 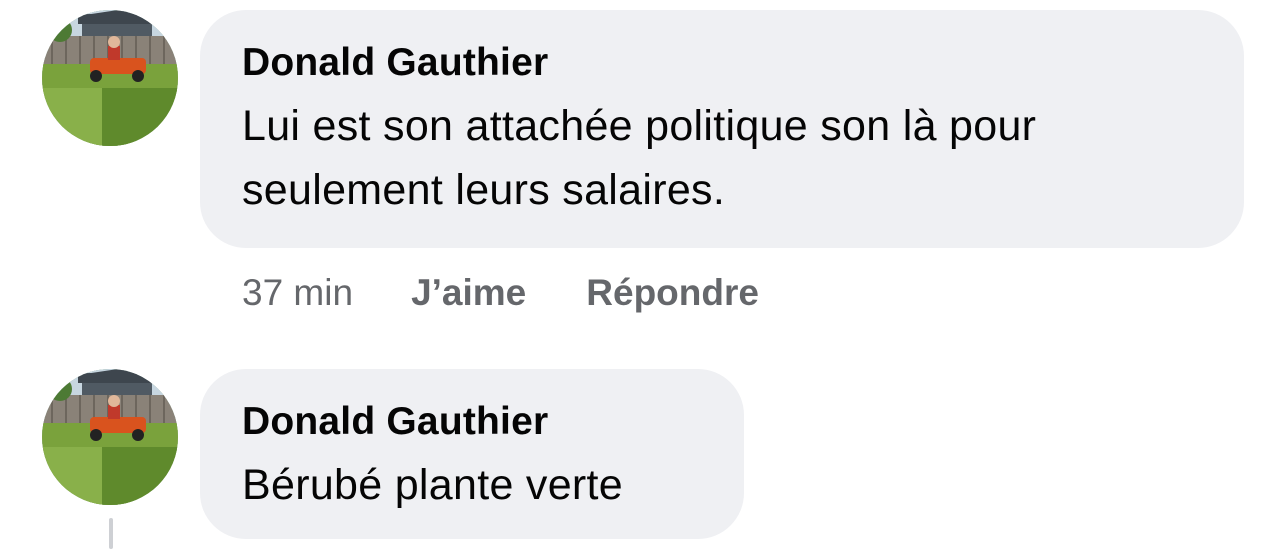 What do you see at coordinates (297, 293) in the screenshot?
I see `comment-timestamp: 37 min` at bounding box center [297, 293].